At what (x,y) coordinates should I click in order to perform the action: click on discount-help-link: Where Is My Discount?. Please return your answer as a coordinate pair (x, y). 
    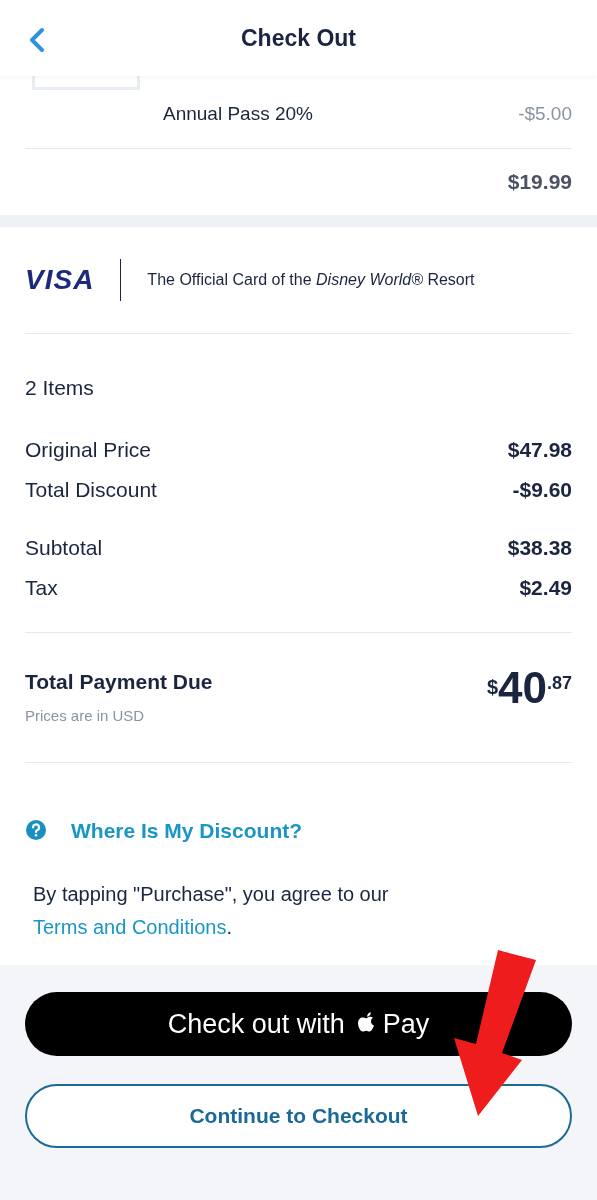
    Looking at the image, I should click on (187, 830).